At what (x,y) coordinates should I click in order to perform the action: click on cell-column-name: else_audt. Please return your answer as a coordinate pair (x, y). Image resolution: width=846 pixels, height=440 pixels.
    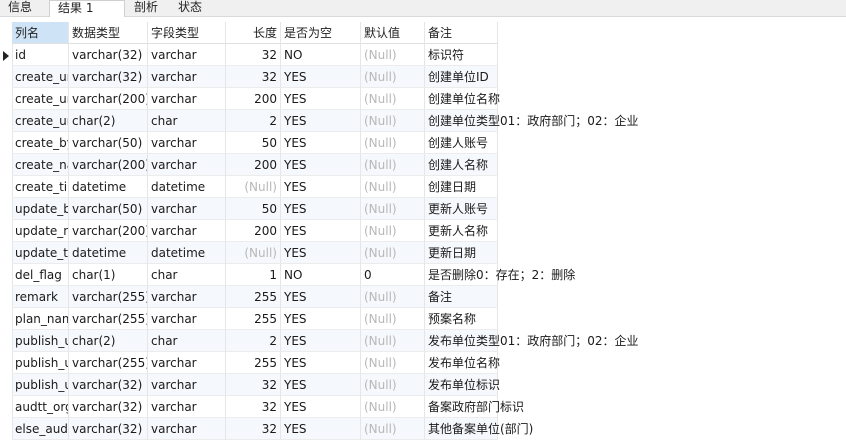
    Looking at the image, I should click on (40, 429).